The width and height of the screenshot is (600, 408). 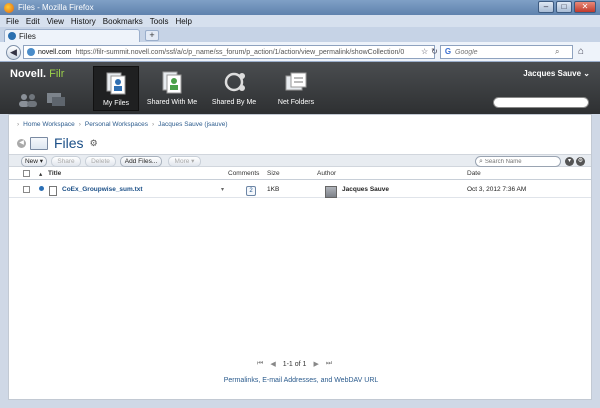 What do you see at coordinates (222, 189) in the screenshot?
I see `row-menu-chevron-icon: ▾` at bounding box center [222, 189].